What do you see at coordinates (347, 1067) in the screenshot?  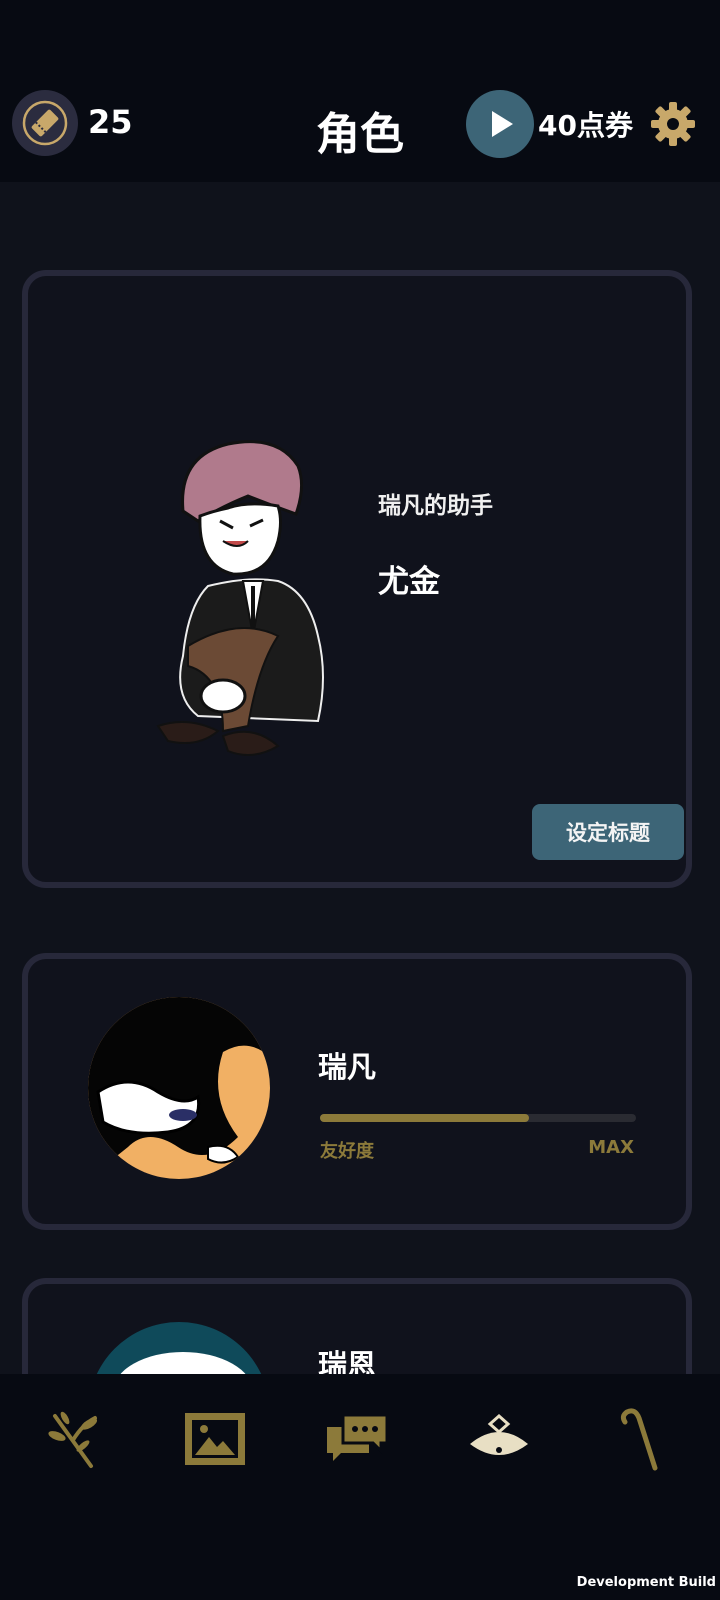 I see `character-name: 瑞凡` at bounding box center [347, 1067].